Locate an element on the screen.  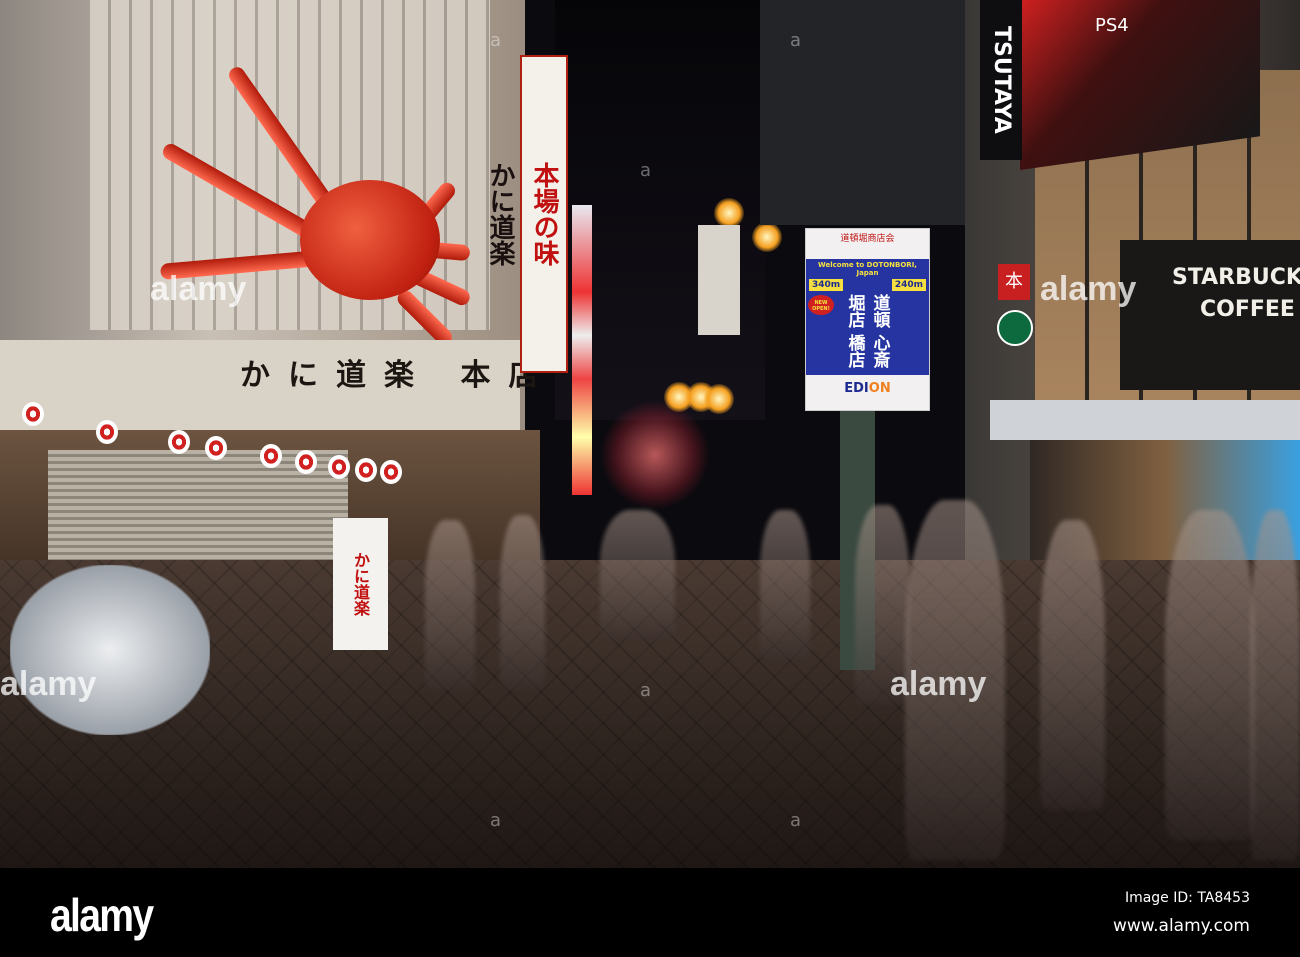
starbucks-sign: STARBUCKS COFFEE is located at coordinates (1236, 293).